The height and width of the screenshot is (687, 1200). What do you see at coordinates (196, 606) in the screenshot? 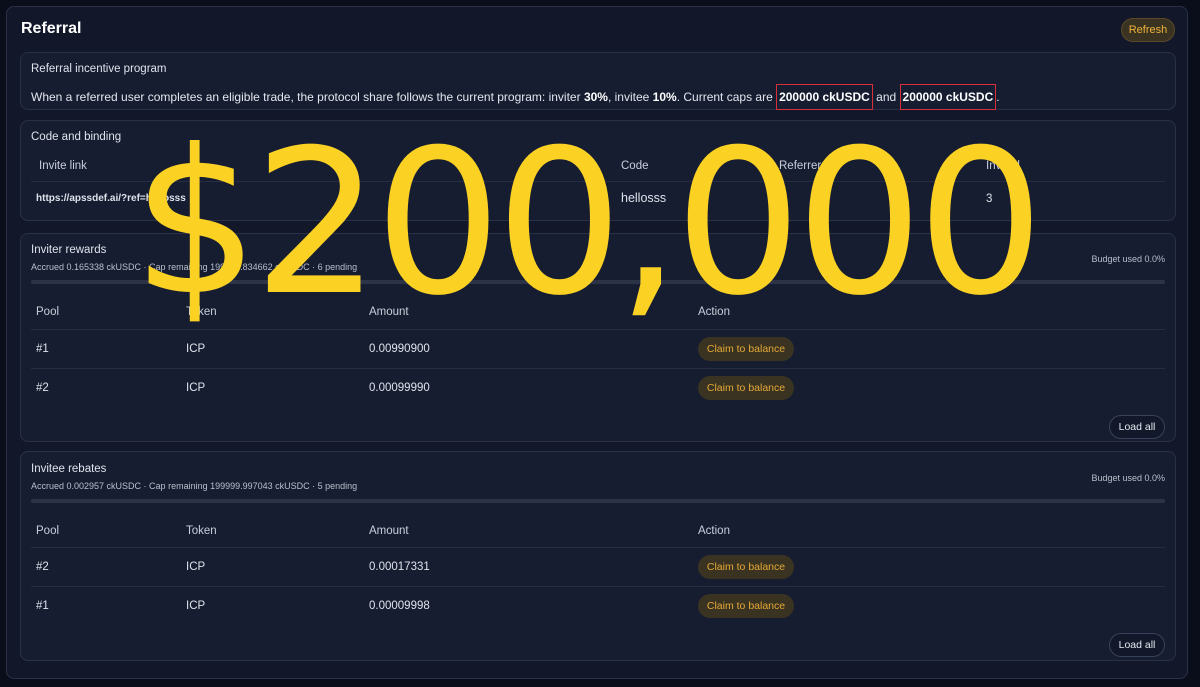
I see `invitee-row-2-token: ICP` at bounding box center [196, 606].